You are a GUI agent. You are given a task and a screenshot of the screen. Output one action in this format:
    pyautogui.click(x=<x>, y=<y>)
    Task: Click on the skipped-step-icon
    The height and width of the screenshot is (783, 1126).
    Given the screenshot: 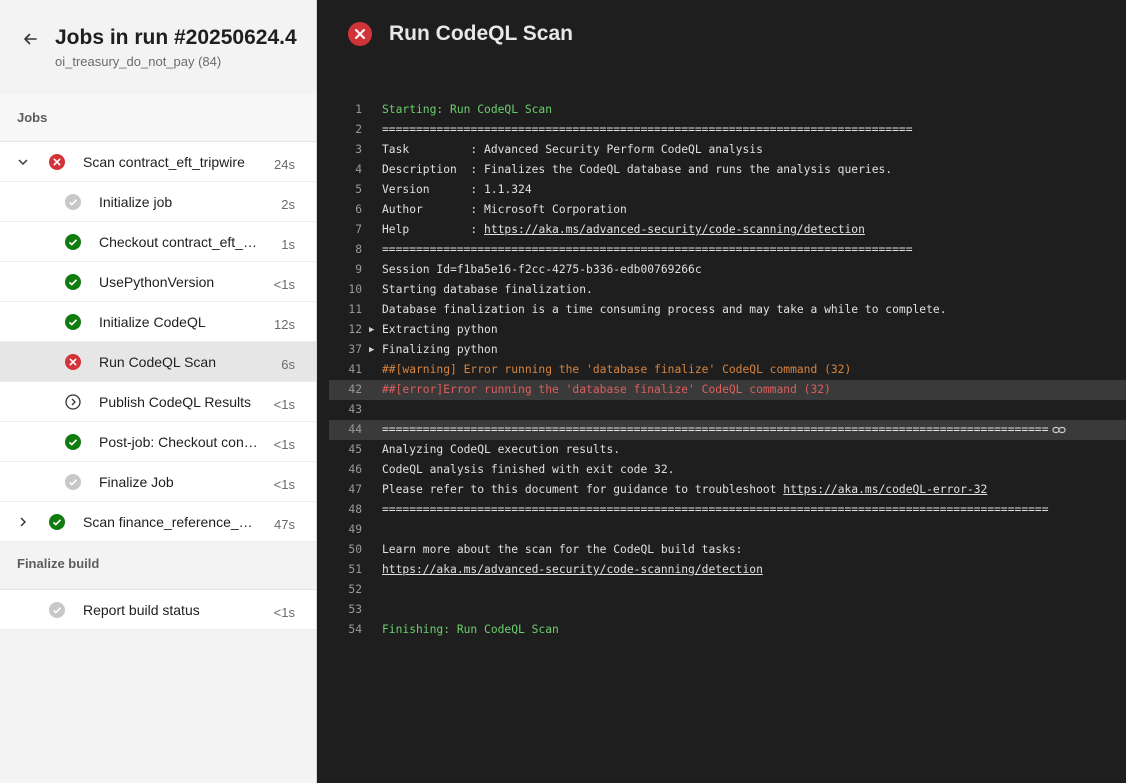 What is the action you would take?
    pyautogui.click(x=73, y=402)
    